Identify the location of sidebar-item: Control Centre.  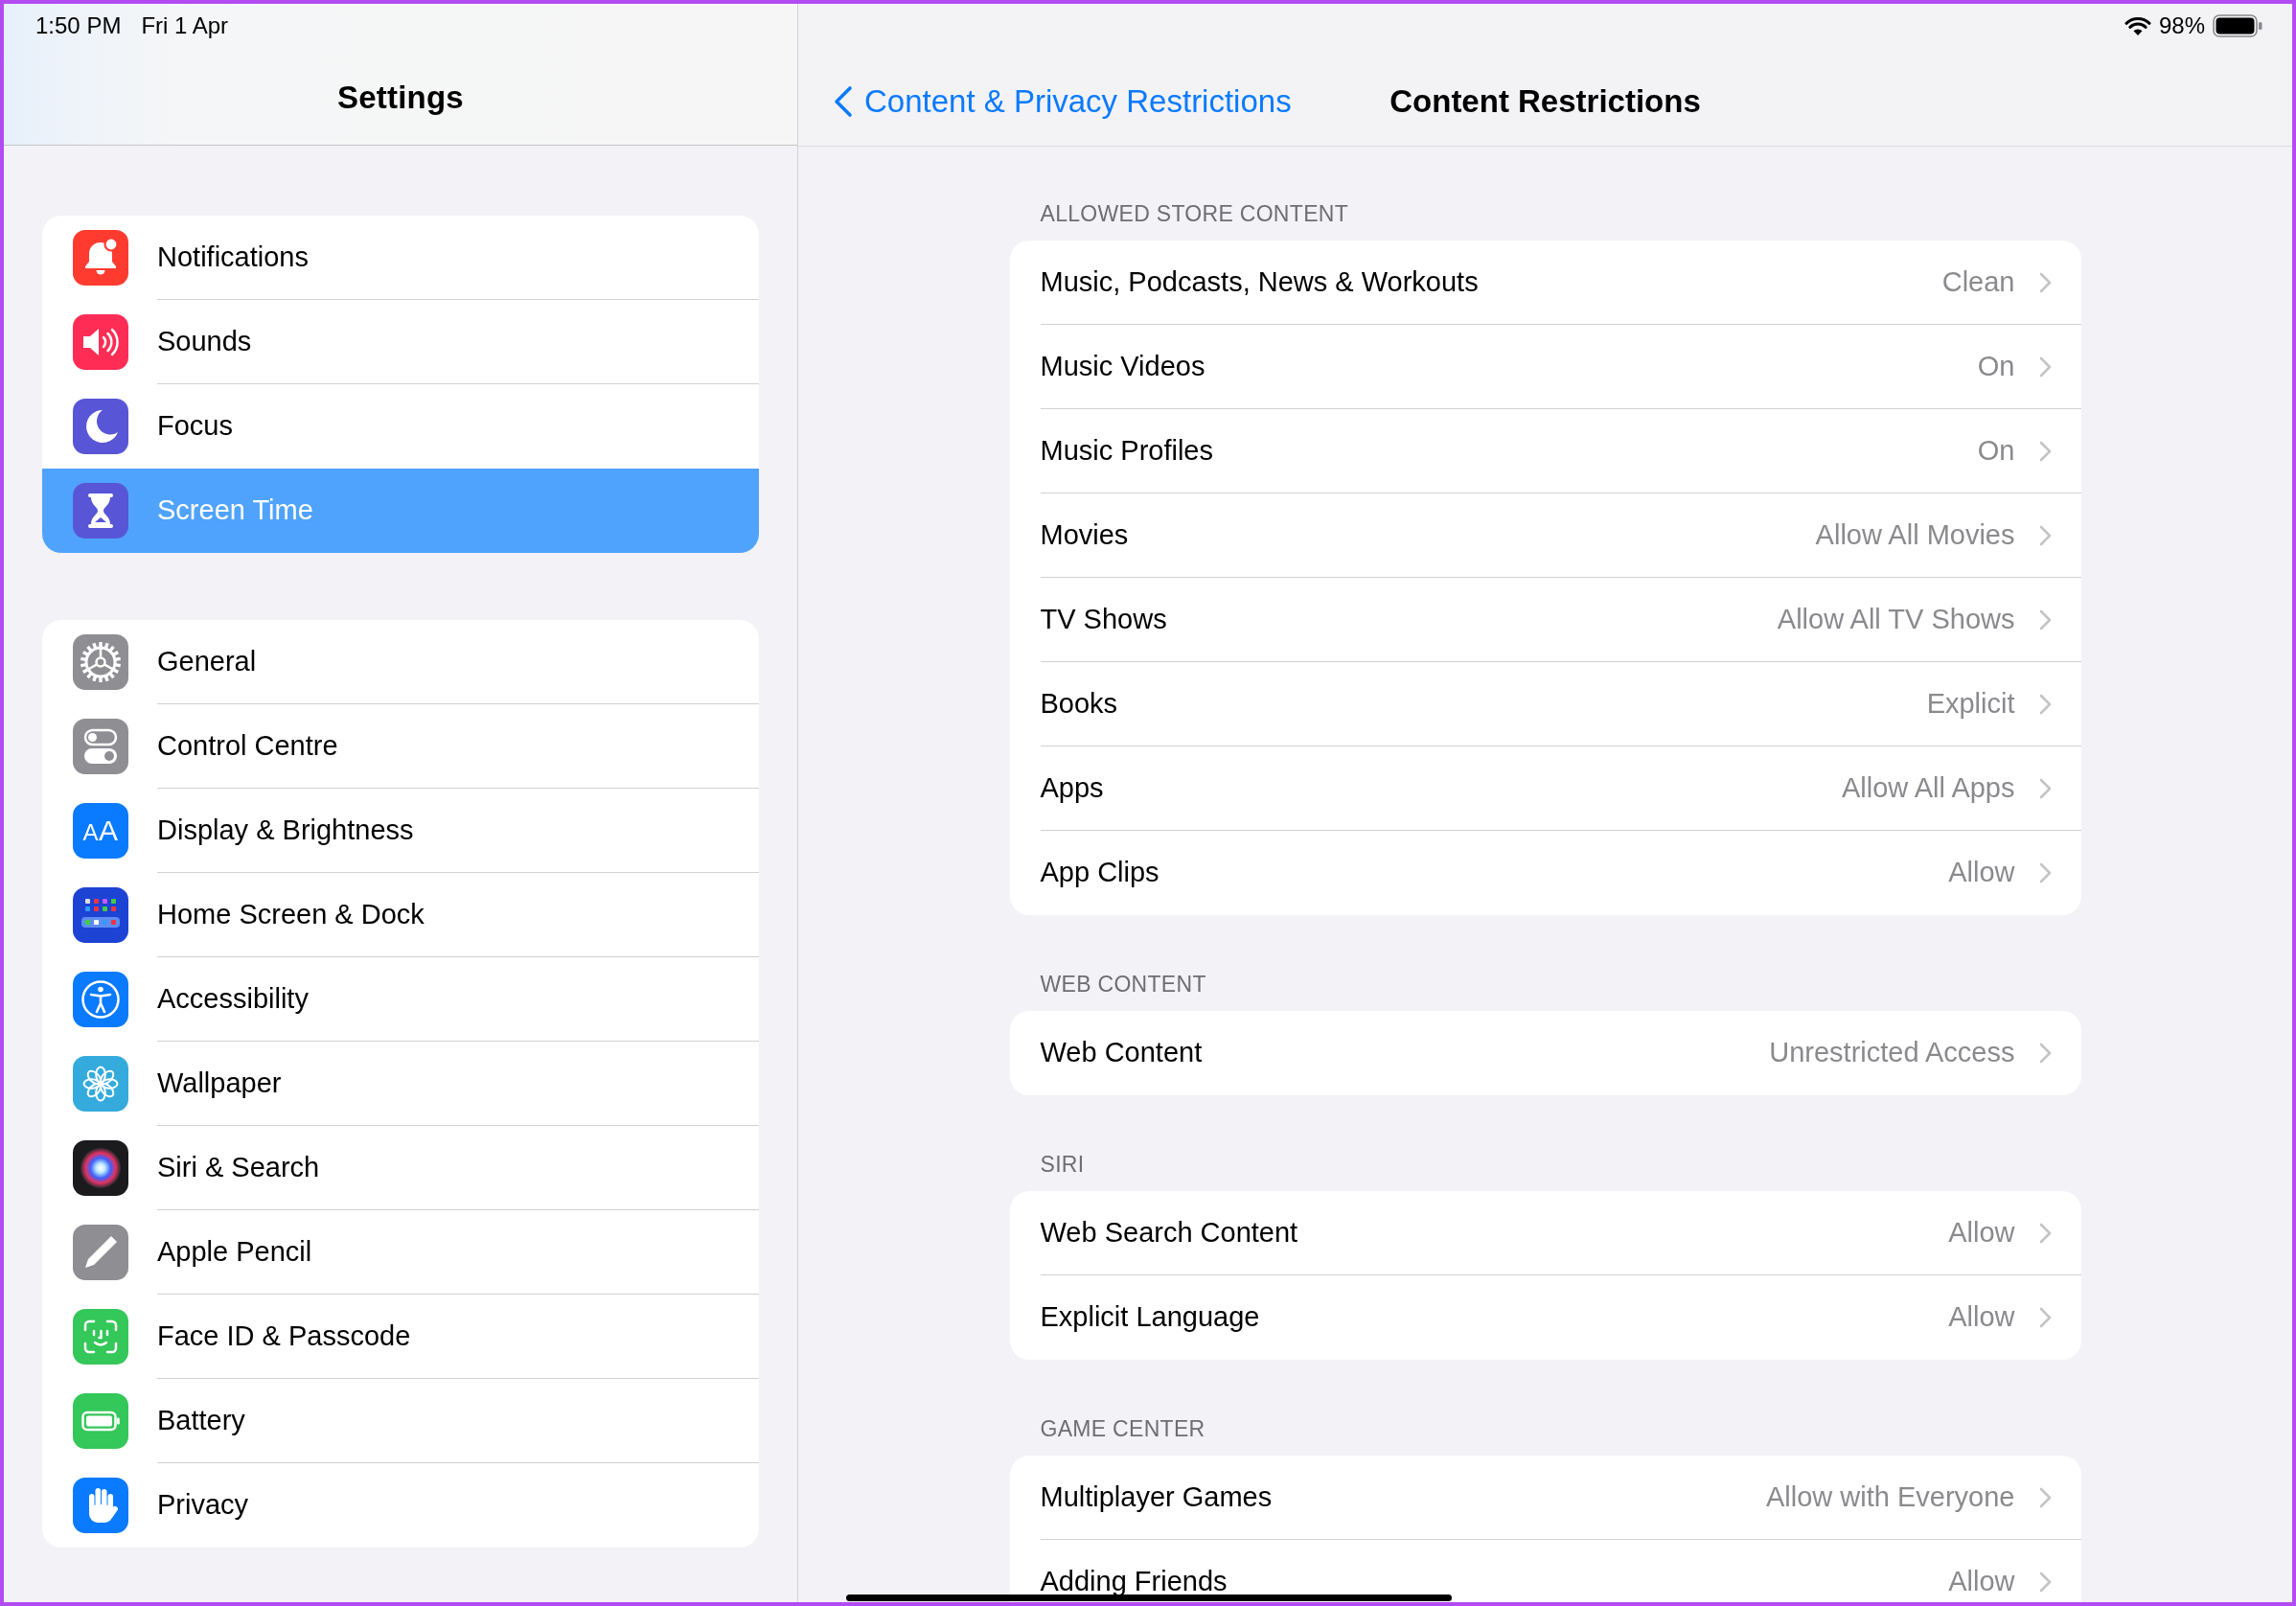
(400, 746).